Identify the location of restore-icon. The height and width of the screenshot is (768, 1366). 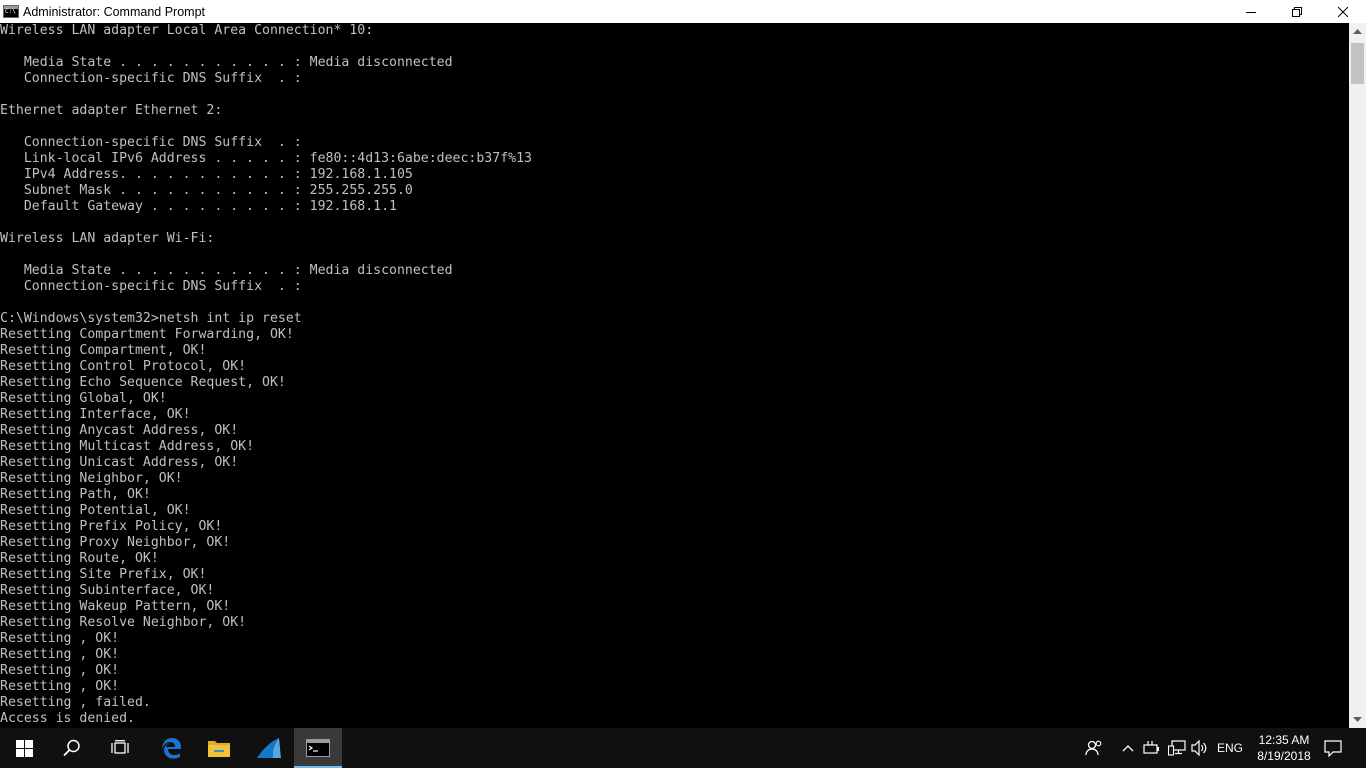
(1297, 11).